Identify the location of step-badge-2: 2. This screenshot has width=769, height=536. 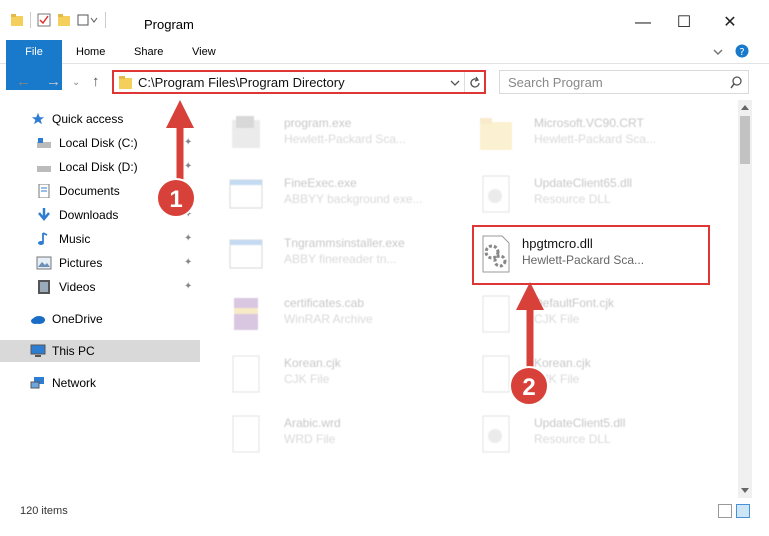
(529, 386).